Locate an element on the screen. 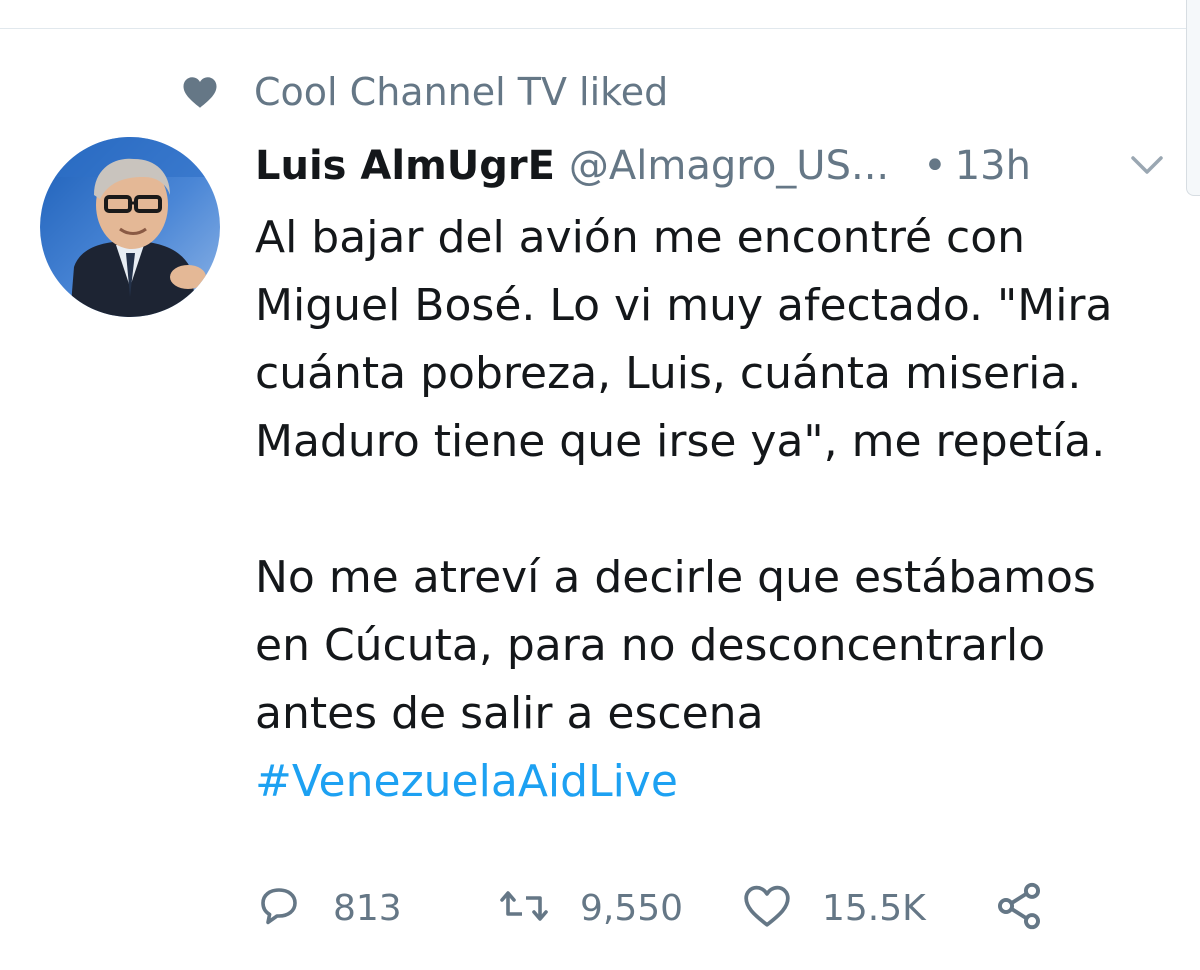  top-divider is located at coordinates (593, 28).